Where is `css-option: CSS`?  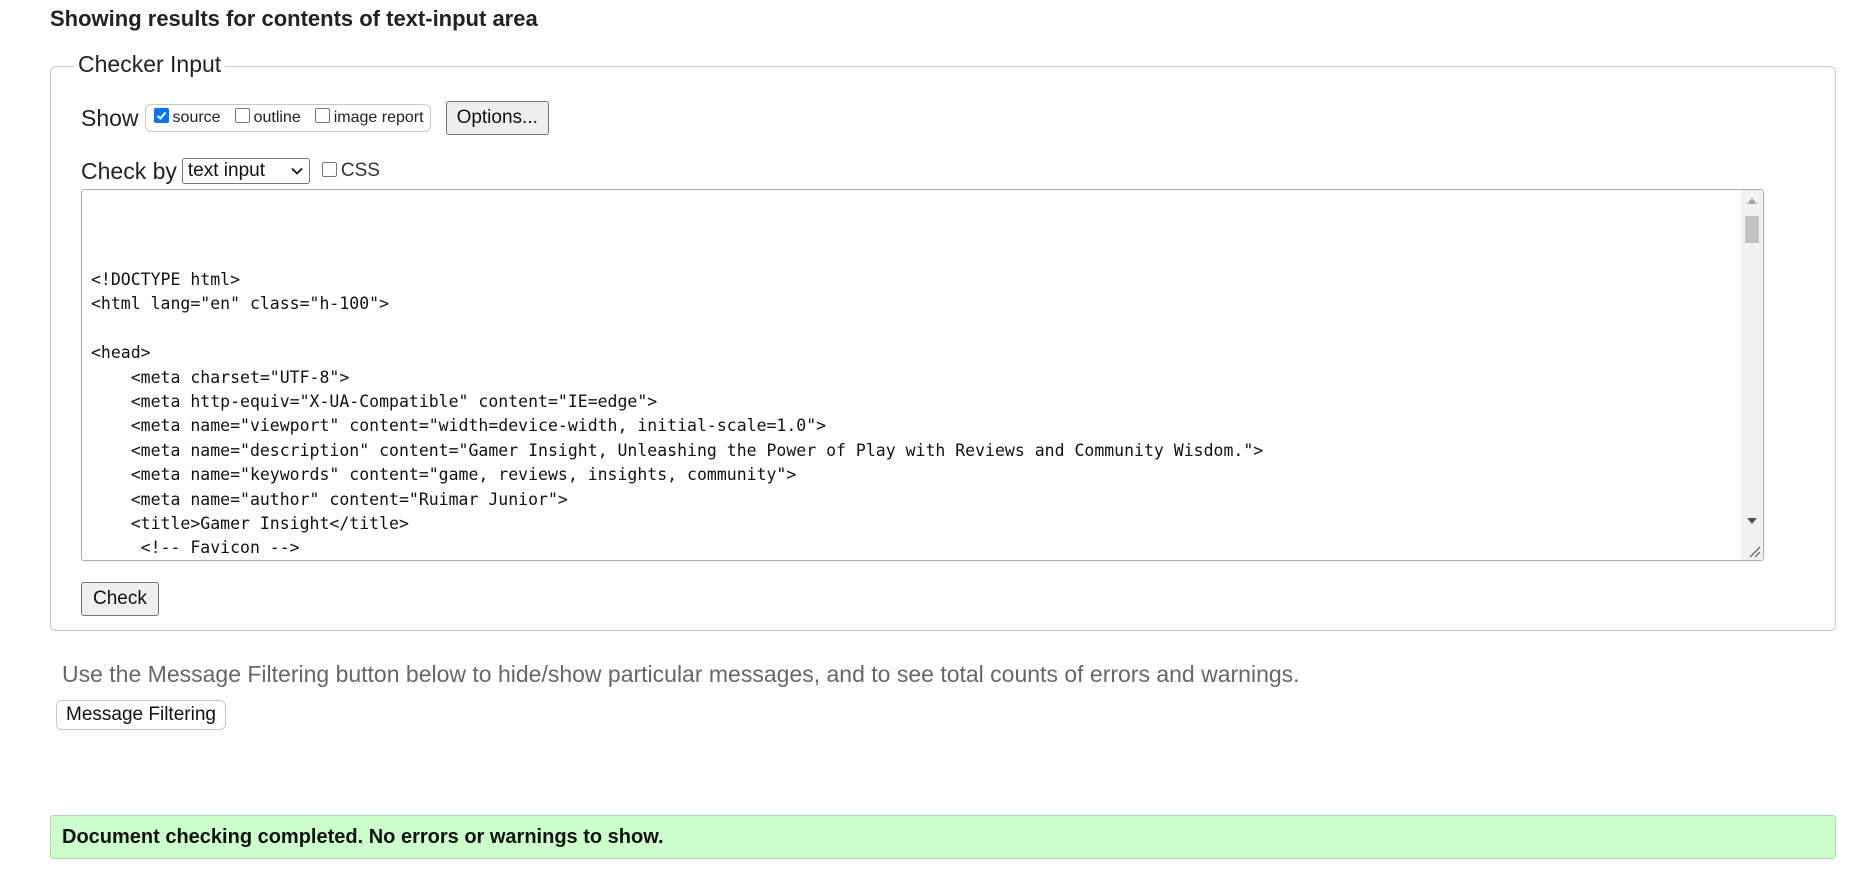
css-option: CSS is located at coordinates (350, 171).